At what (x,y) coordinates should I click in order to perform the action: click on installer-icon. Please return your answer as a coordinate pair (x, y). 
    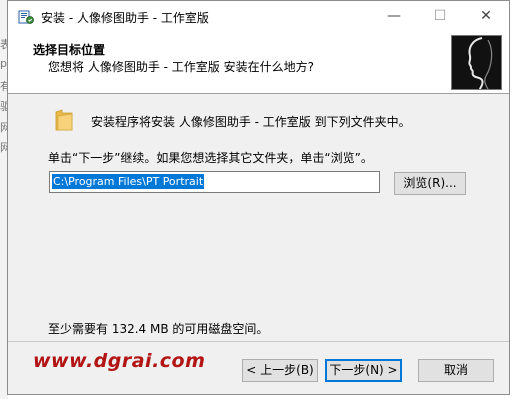
    Looking at the image, I should click on (26, 17).